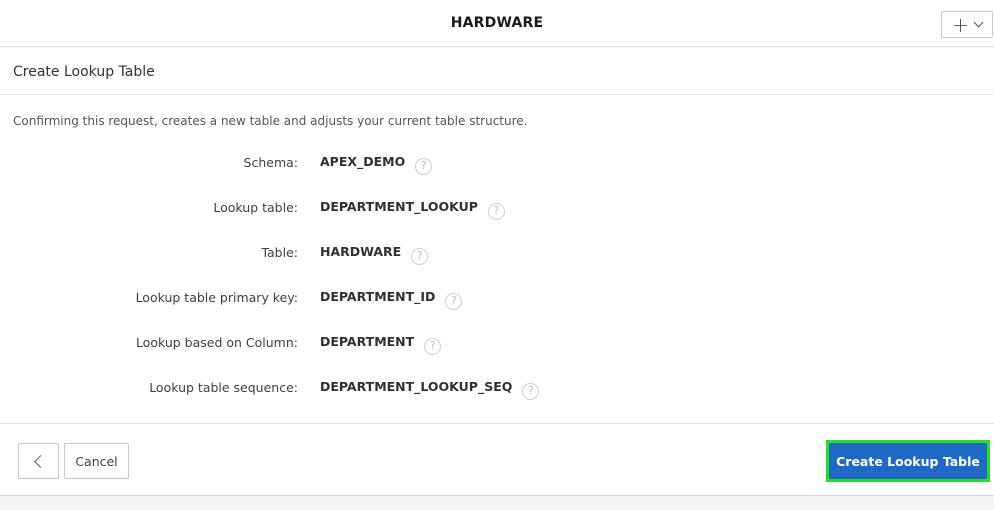 The width and height of the screenshot is (994, 510). I want to click on field-label: Lookup table sequence:, so click(223, 387).